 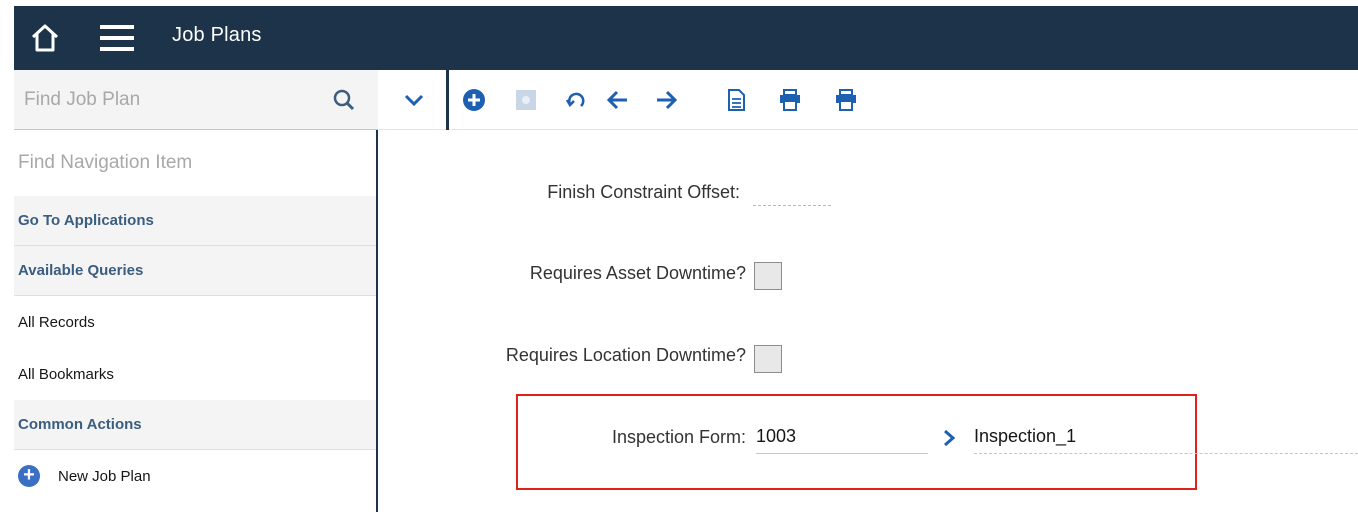 I want to click on title-bar: Job Plans, so click(x=679, y=35).